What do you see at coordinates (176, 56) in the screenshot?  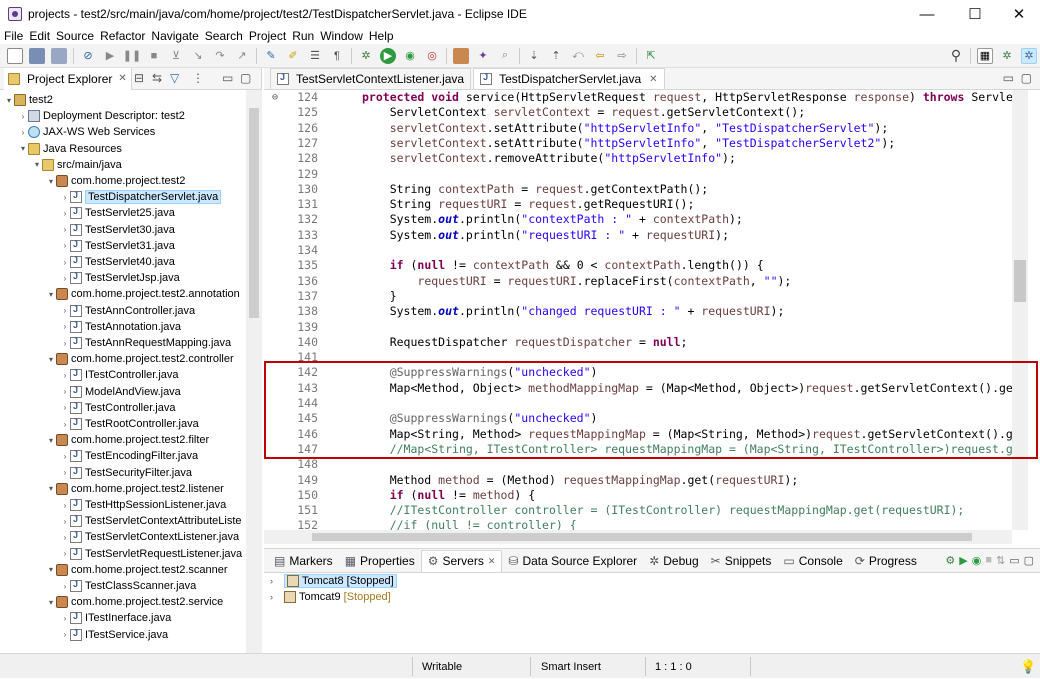 I see `disconnect-icon: ⊻` at bounding box center [176, 56].